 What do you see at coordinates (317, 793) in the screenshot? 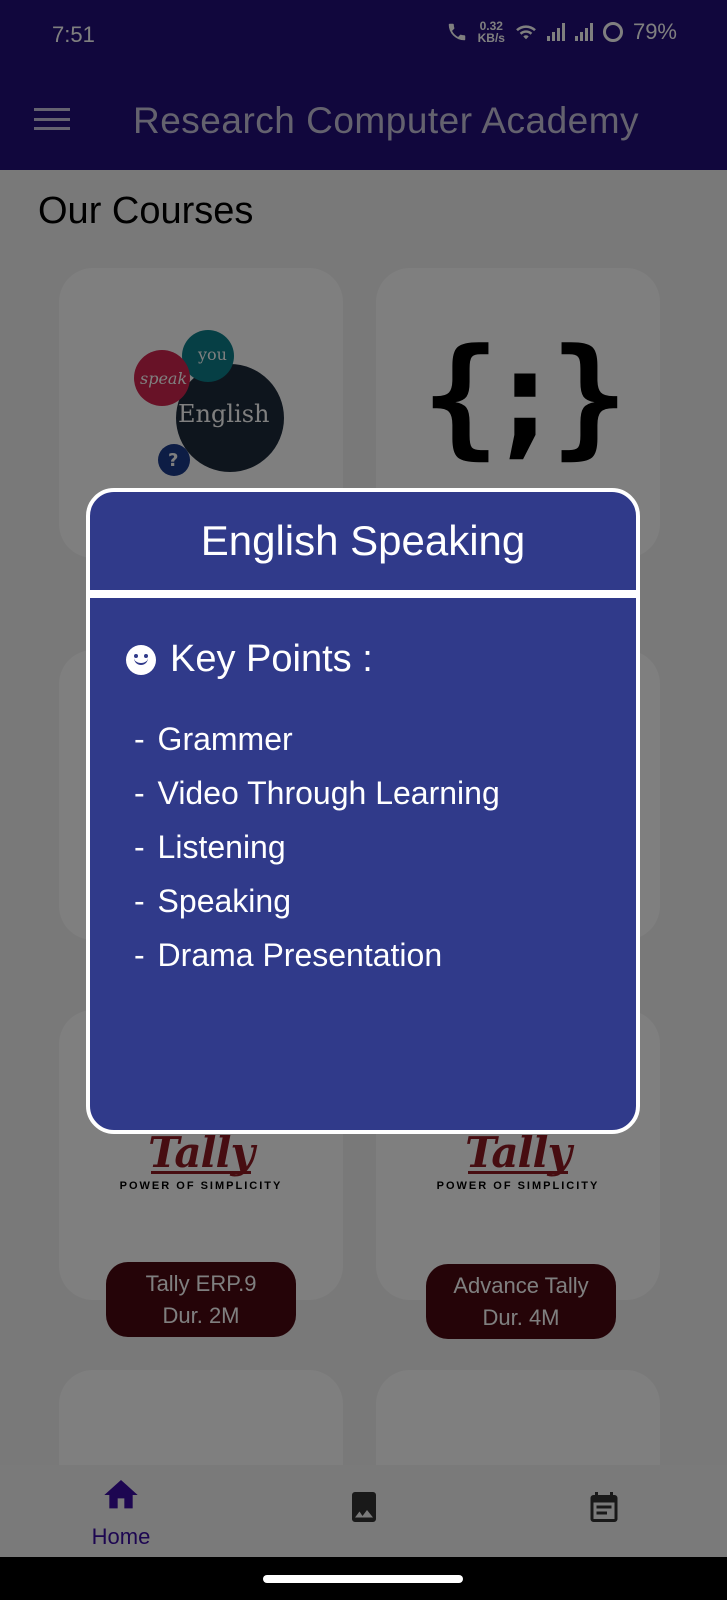
I see `list-item: Video Through Learning` at bounding box center [317, 793].